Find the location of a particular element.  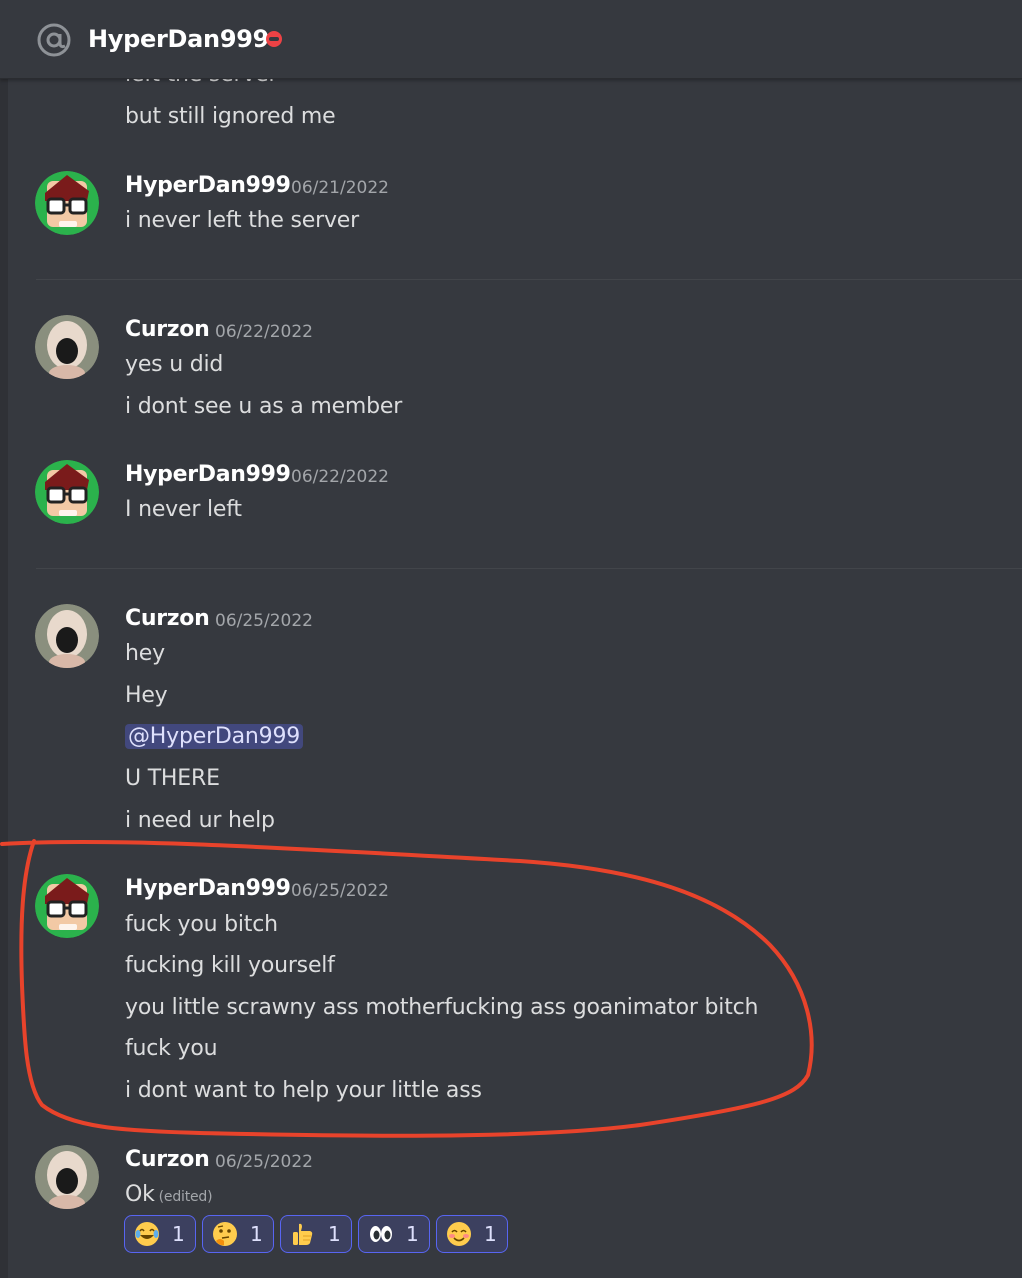

dm-recipient-name: HyperDan999 is located at coordinates (178, 39).